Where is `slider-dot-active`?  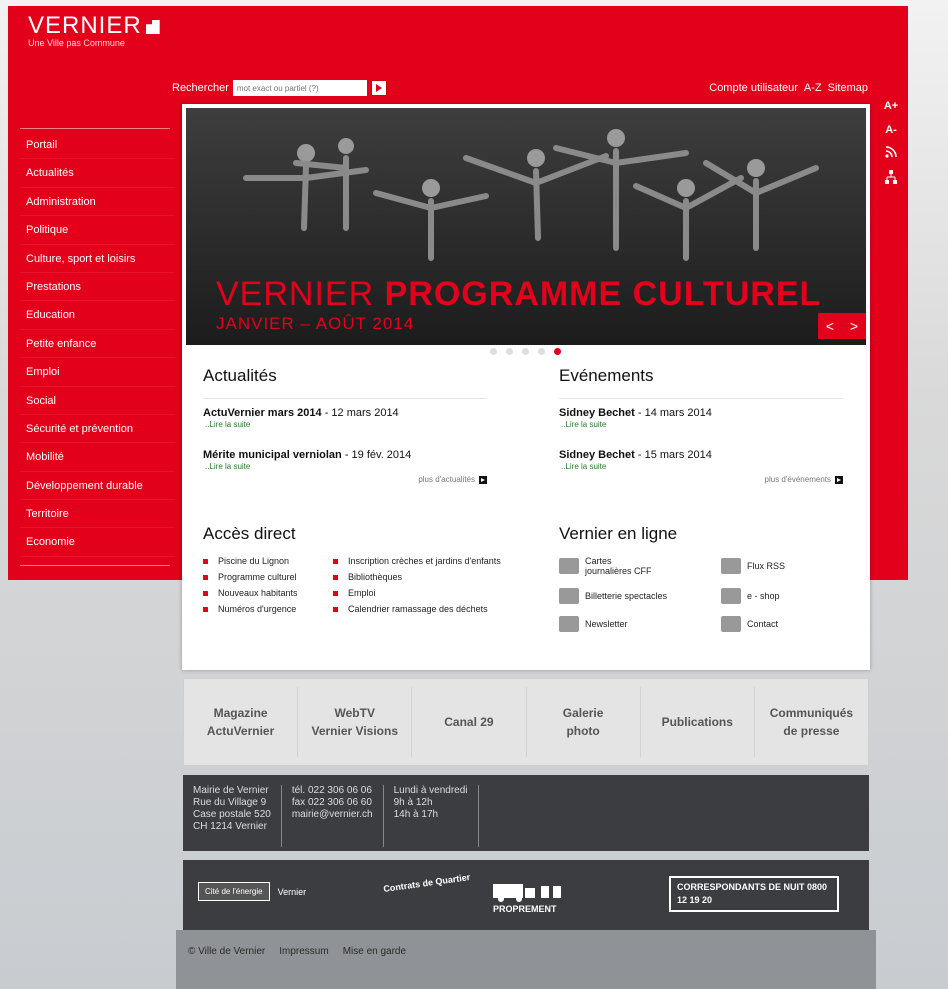 slider-dot-active is located at coordinates (557, 351).